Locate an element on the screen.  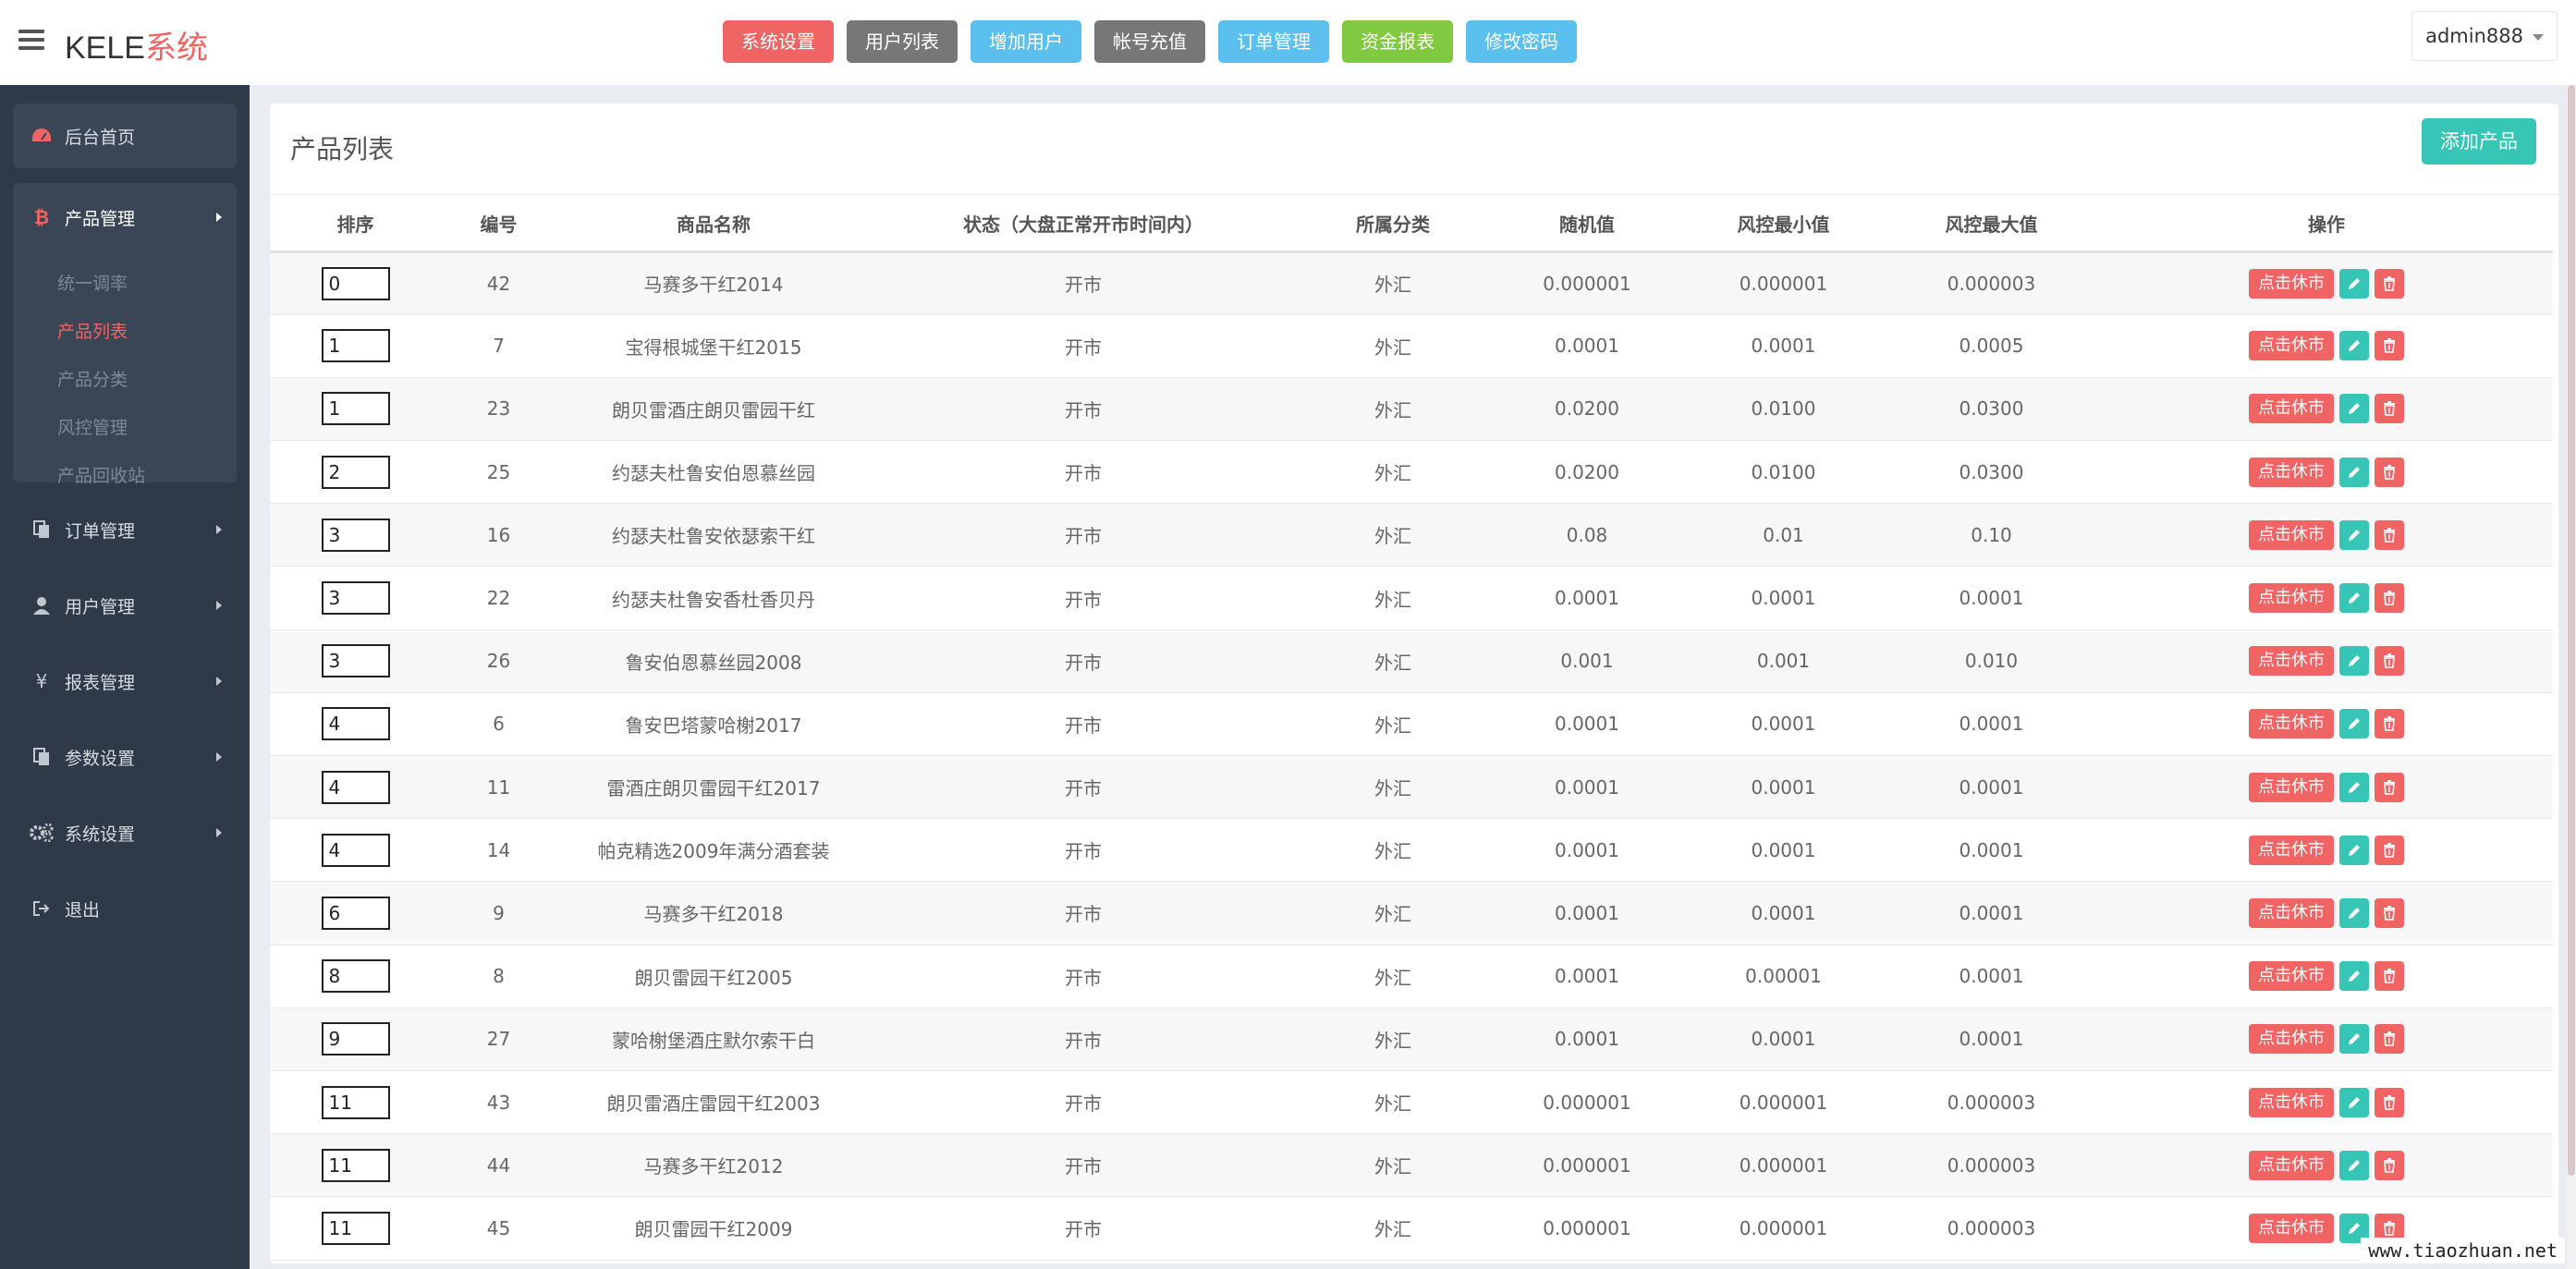
top-nav: 系统设置 用户列表 增加用户 帐号充值 订单管理 资金报表 修改密码 is located at coordinates (1150, 41).